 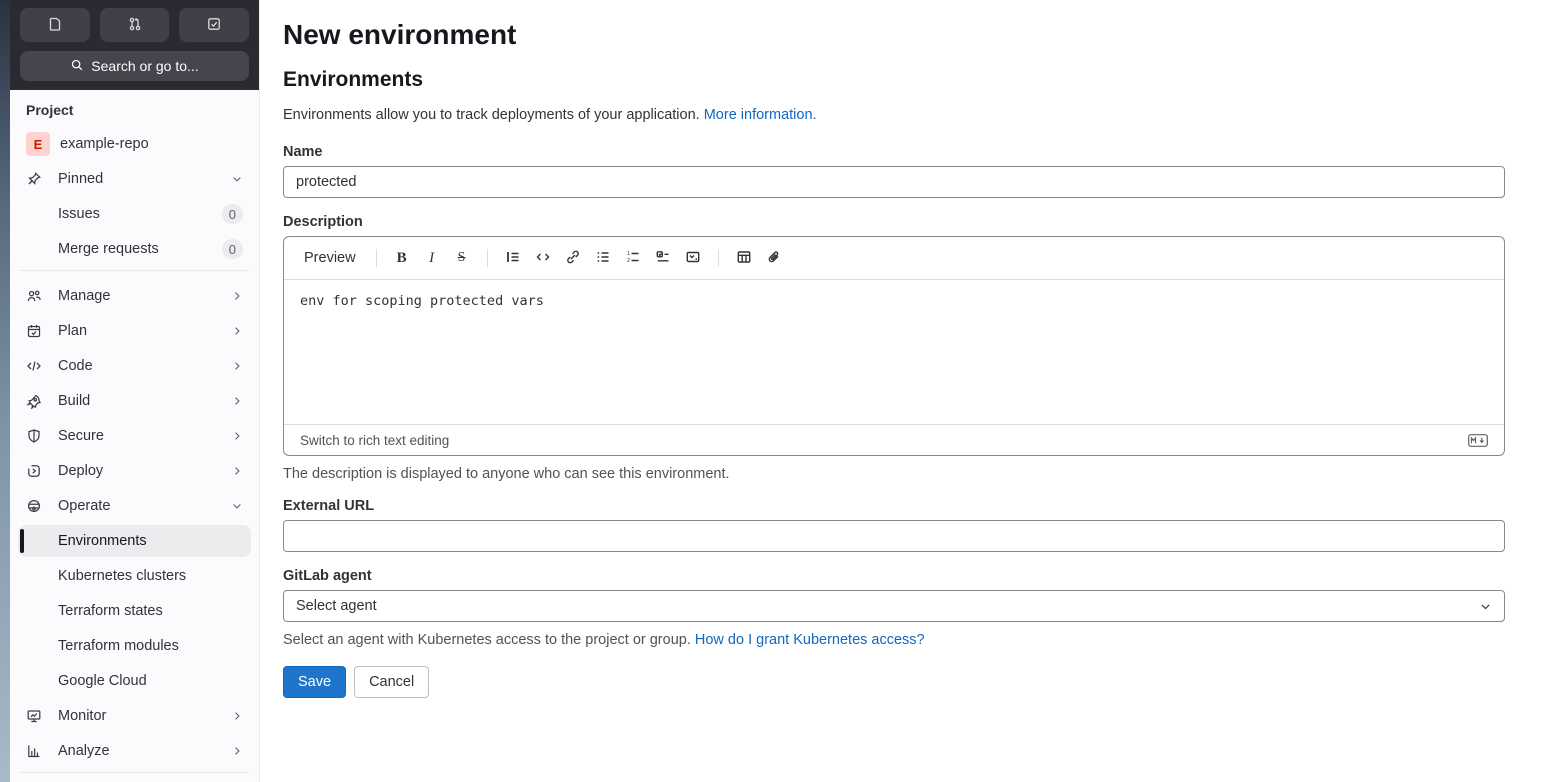 What do you see at coordinates (134, 401) in the screenshot?
I see `sidebar-item-build: Build` at bounding box center [134, 401].